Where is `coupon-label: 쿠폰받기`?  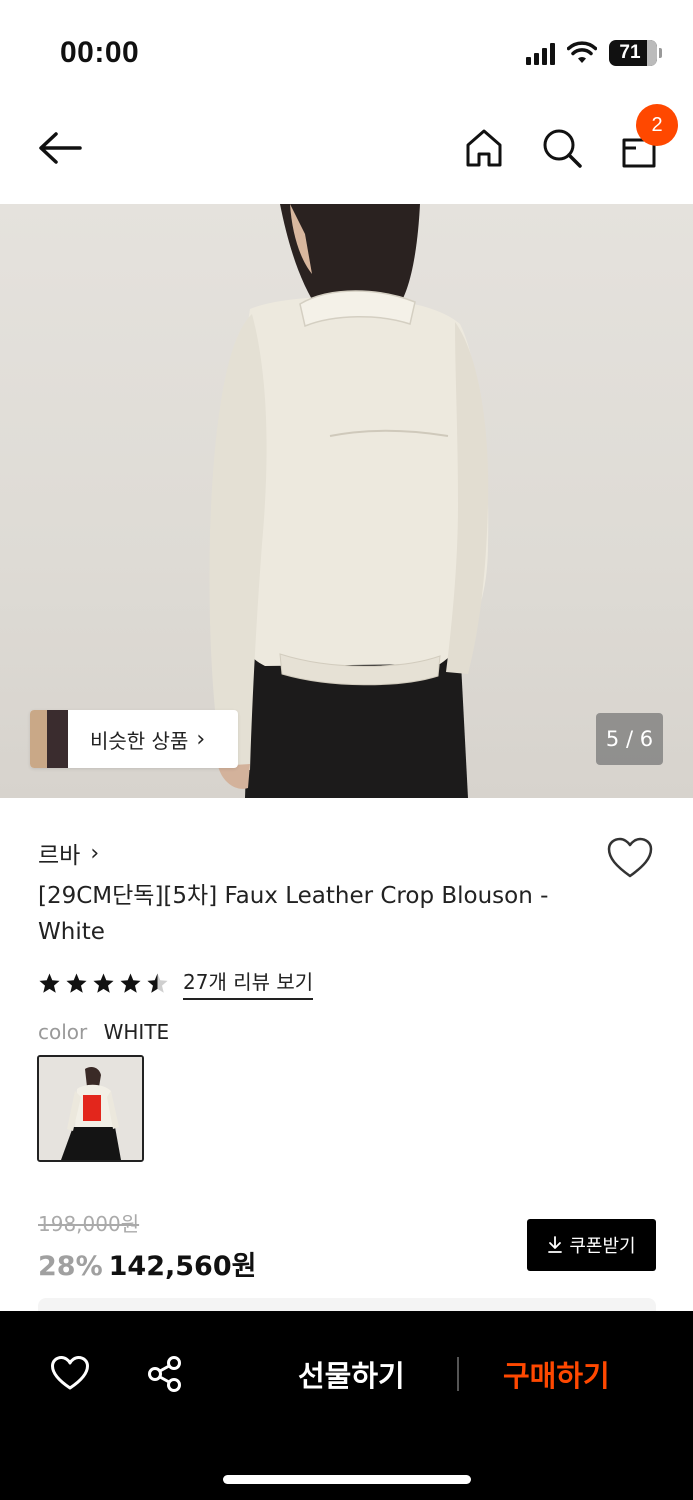 coupon-label: 쿠폰받기 is located at coordinates (602, 1246).